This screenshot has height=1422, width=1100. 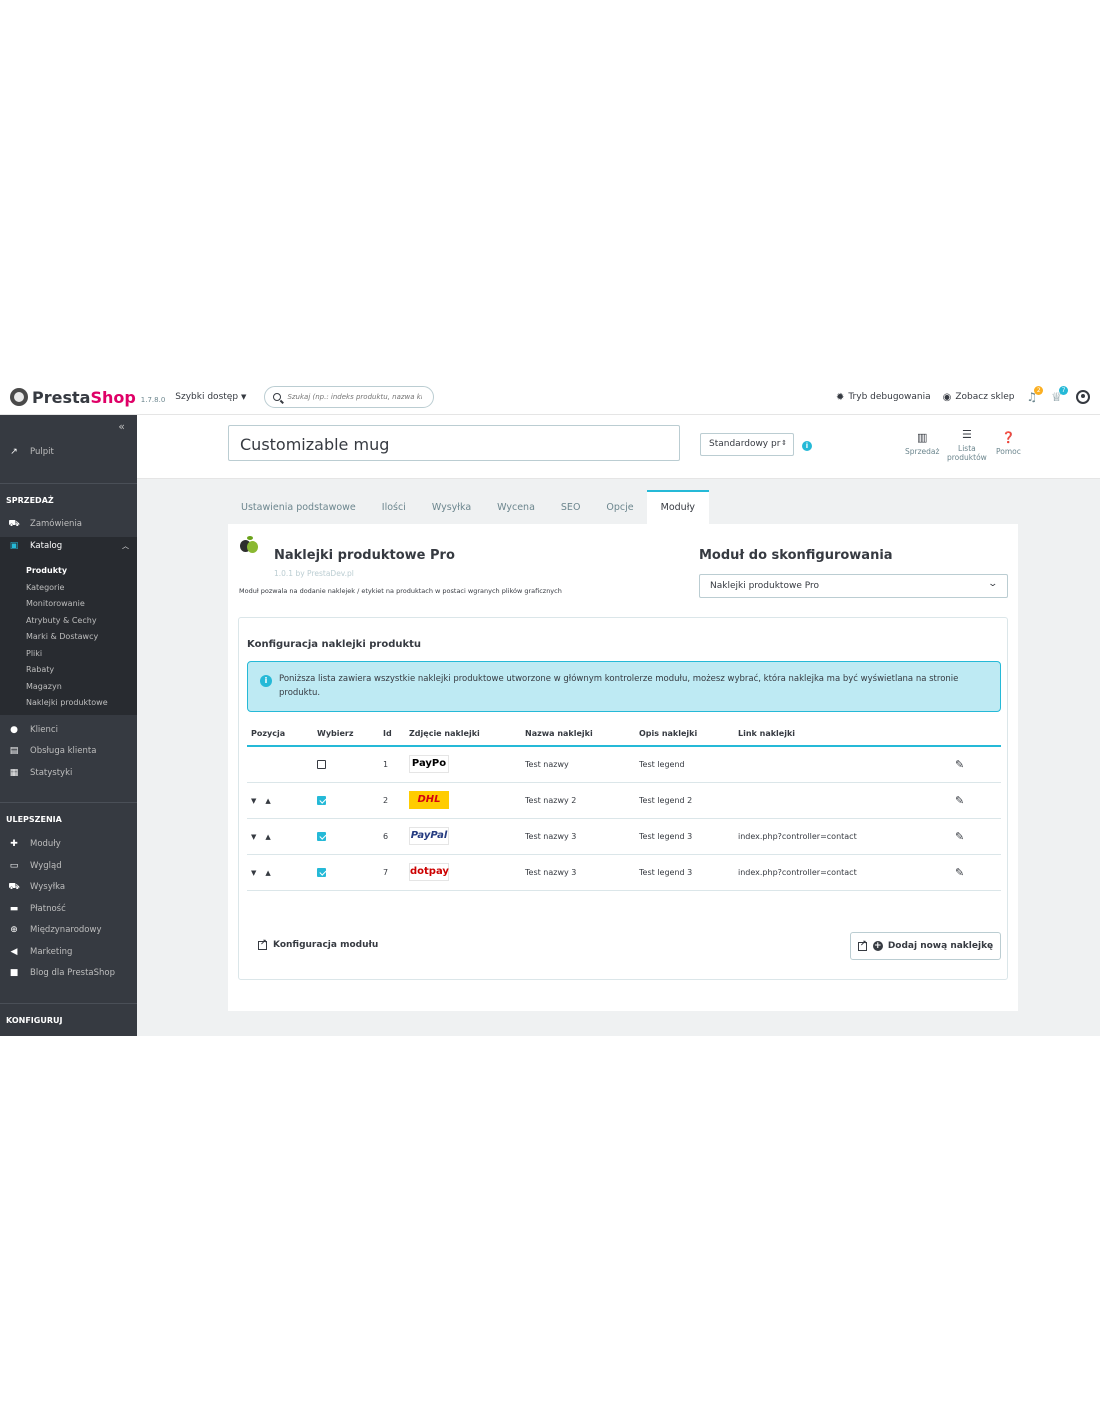 What do you see at coordinates (34, 653) in the screenshot?
I see `submenu-item-files: Pliki` at bounding box center [34, 653].